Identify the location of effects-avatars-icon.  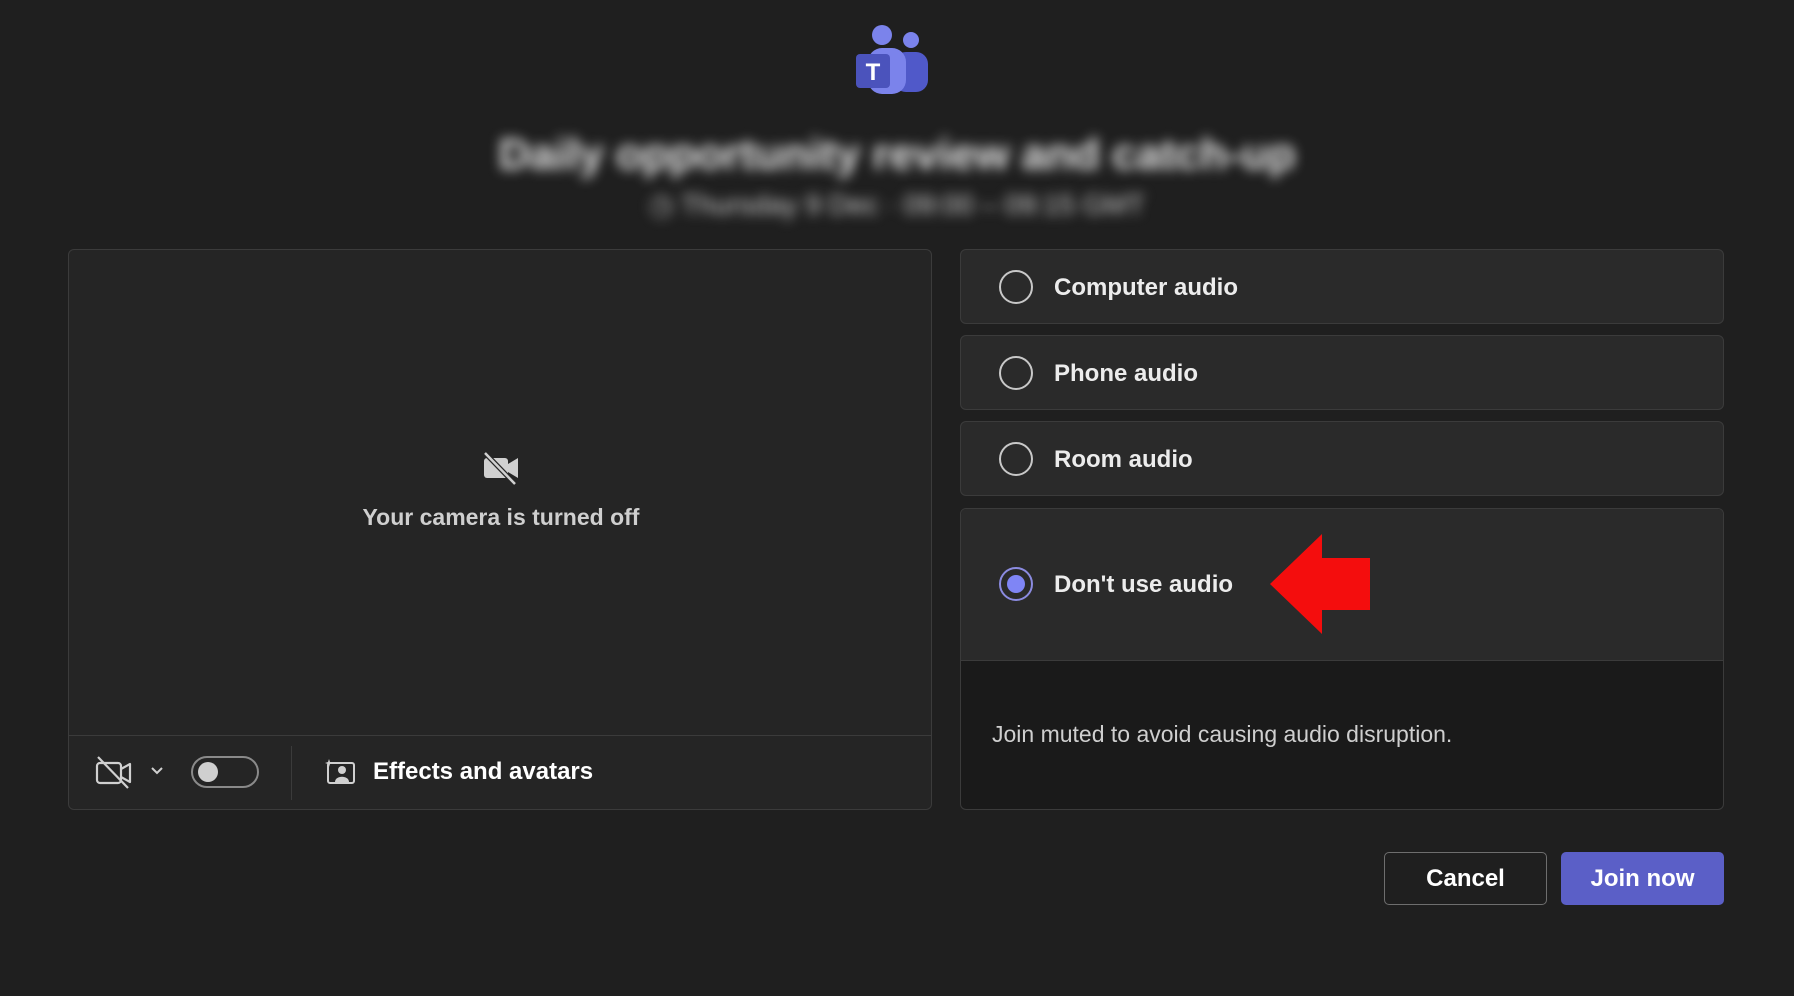
(340, 771).